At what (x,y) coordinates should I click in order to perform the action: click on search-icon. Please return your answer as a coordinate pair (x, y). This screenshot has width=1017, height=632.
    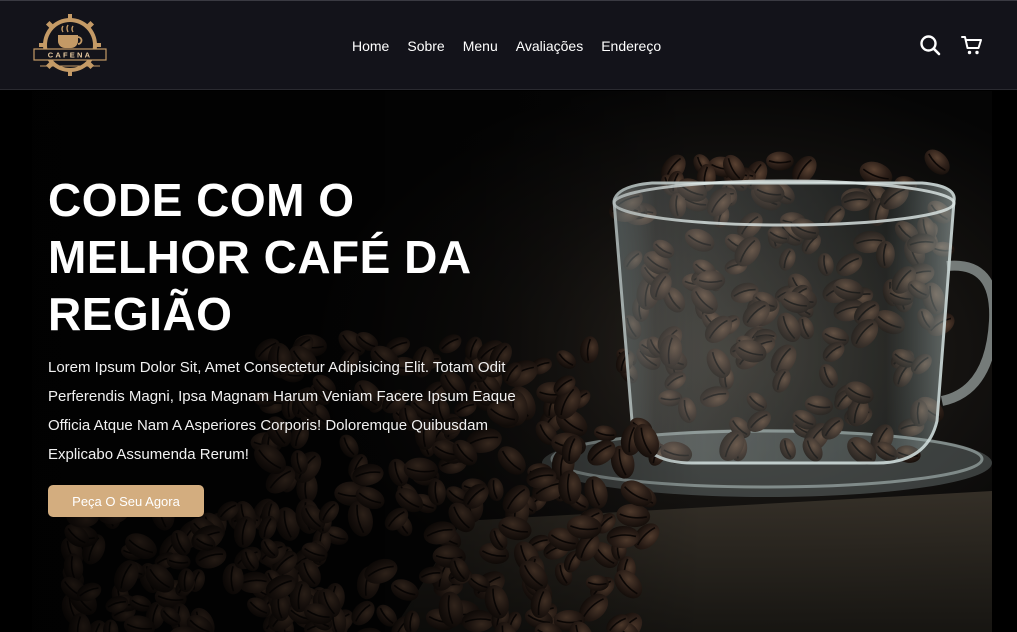
    Looking at the image, I should click on (930, 45).